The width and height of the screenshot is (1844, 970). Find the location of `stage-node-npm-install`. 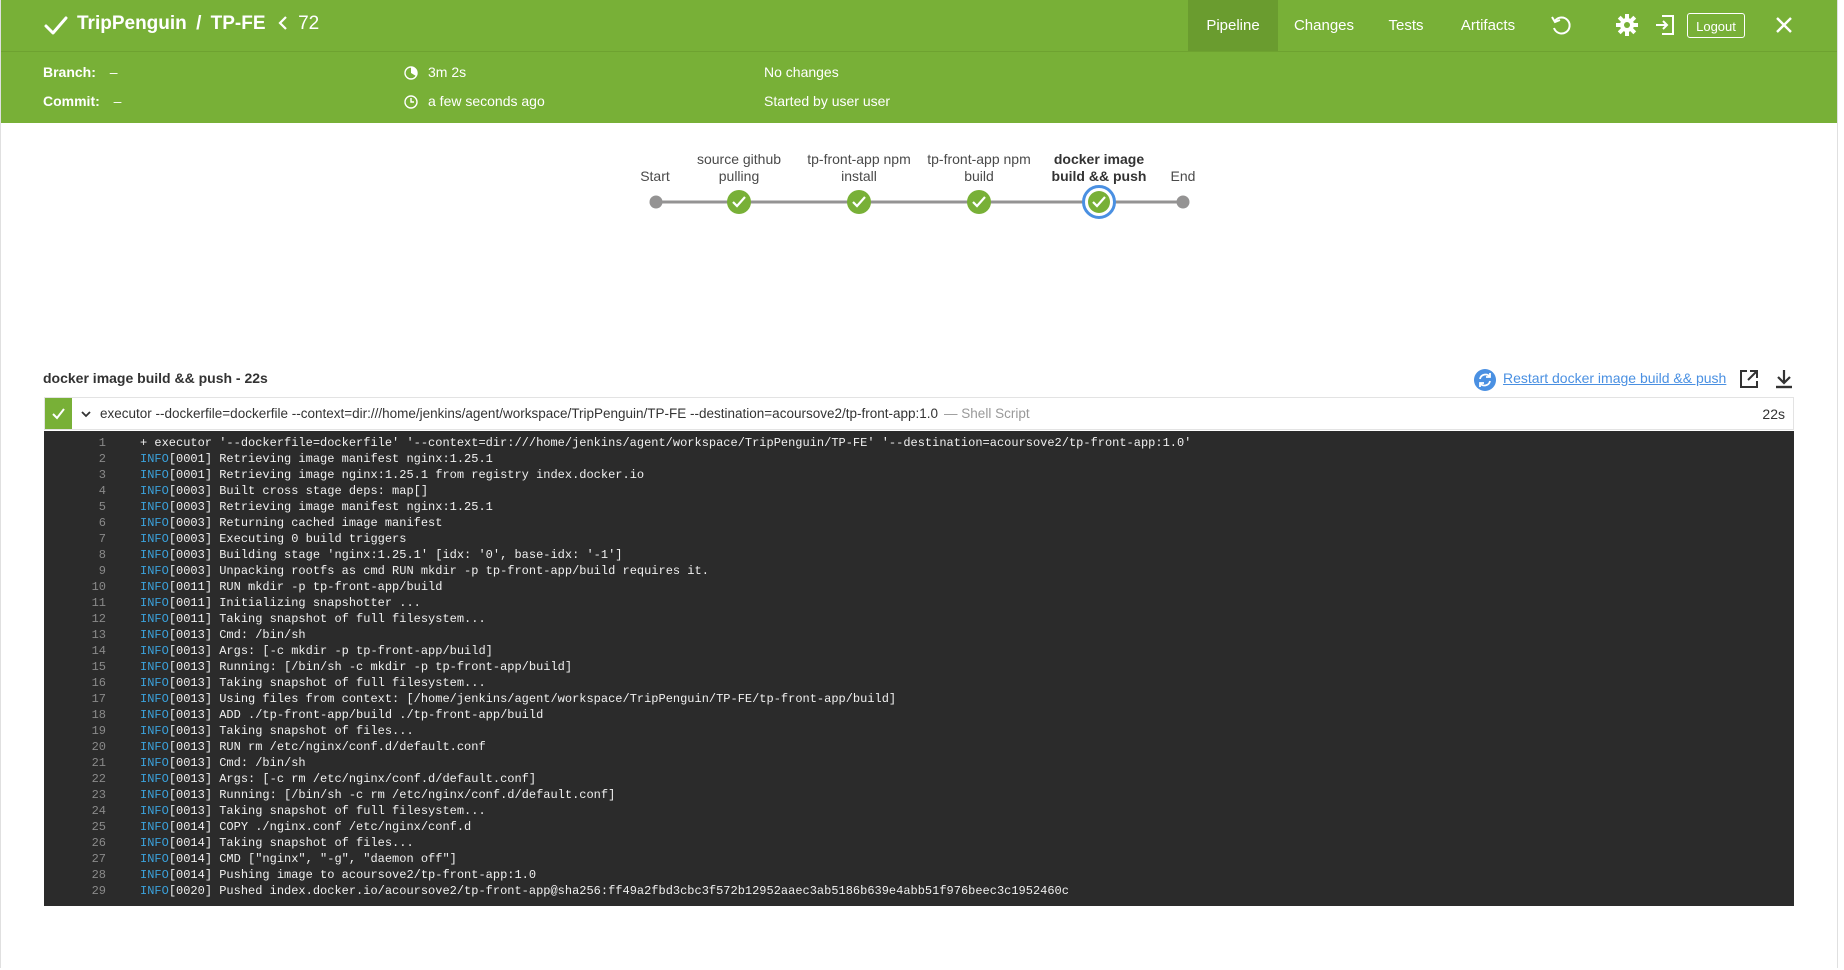

stage-node-npm-install is located at coordinates (859, 202).